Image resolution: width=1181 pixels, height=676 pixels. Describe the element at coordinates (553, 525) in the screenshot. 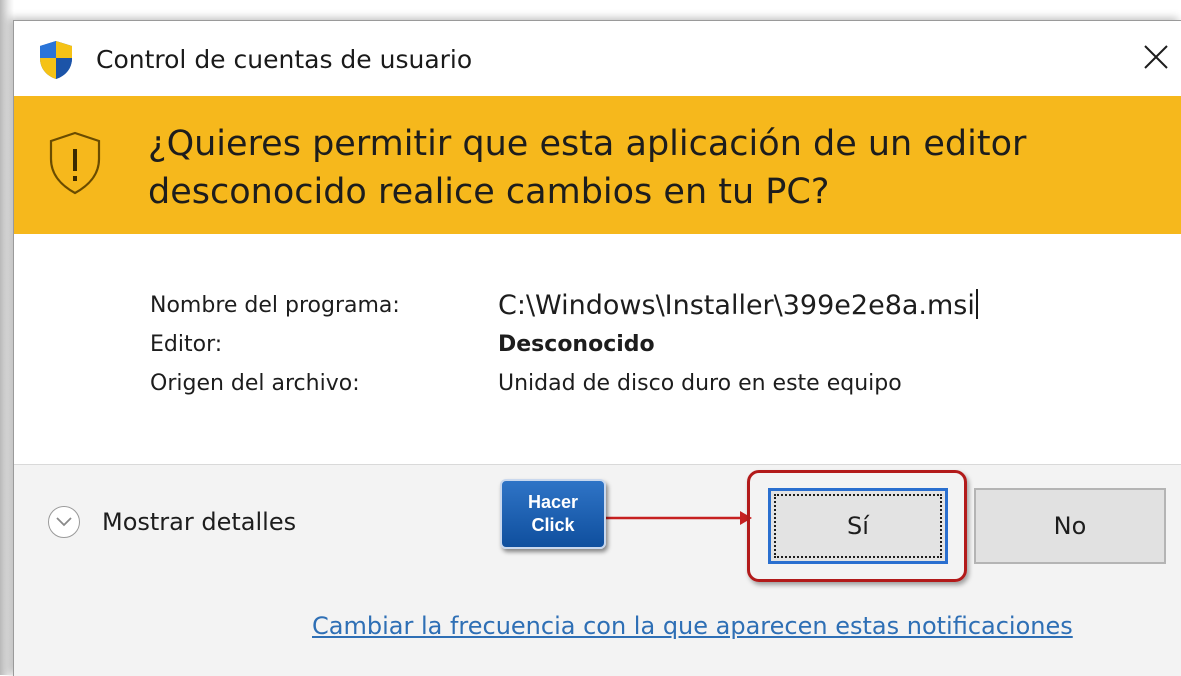

I see `hint-line-2: Click` at that location.